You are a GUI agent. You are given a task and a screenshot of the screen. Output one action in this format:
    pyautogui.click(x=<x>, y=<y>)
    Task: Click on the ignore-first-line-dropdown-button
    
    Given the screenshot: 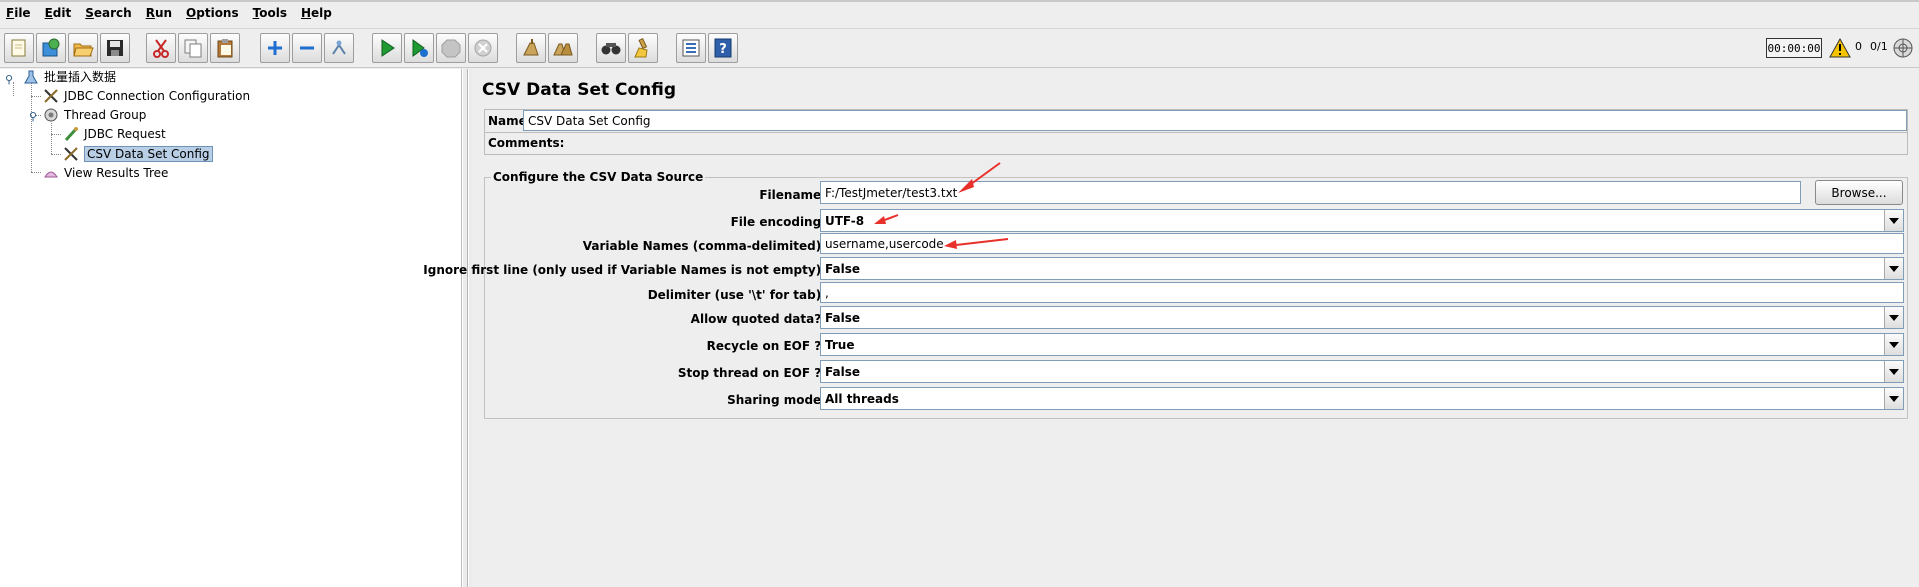 What is the action you would take?
    pyautogui.click(x=1893, y=268)
    